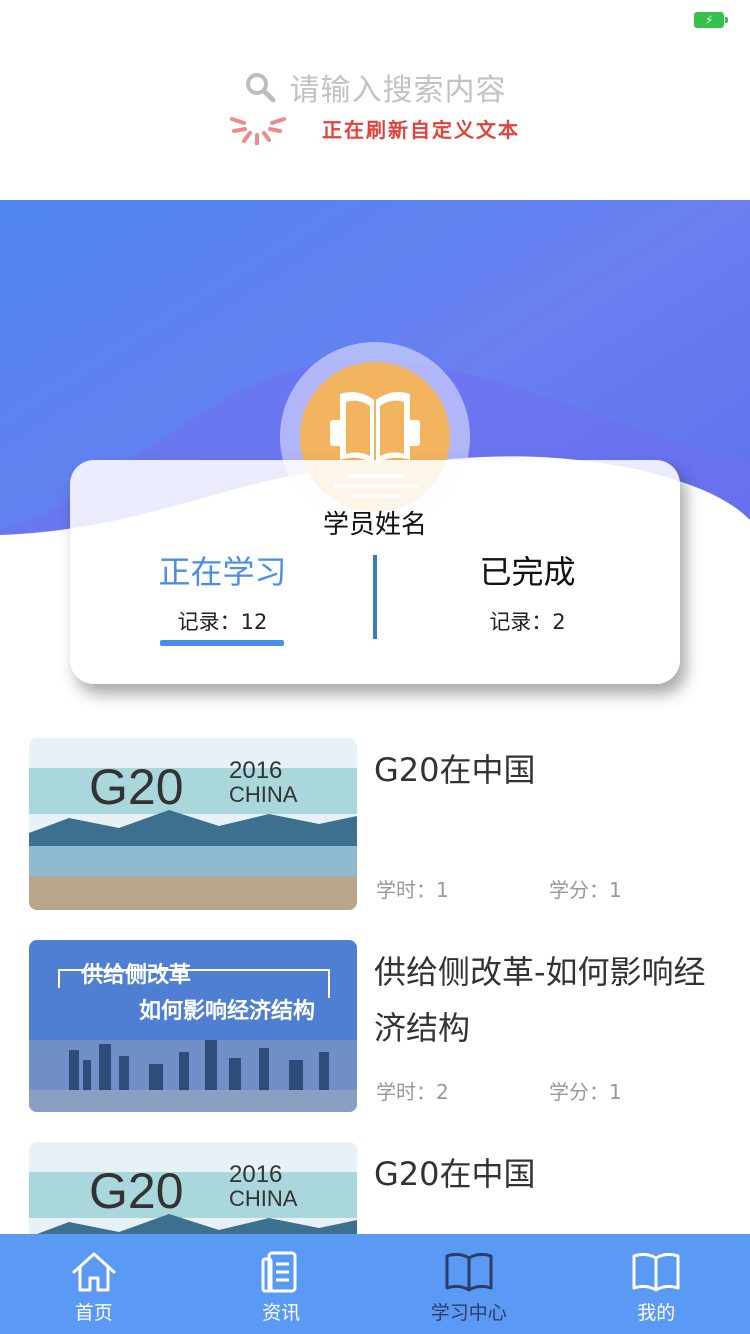 This screenshot has height=1334, width=750. I want to click on tabbar-label: 首页, so click(93, 1313).